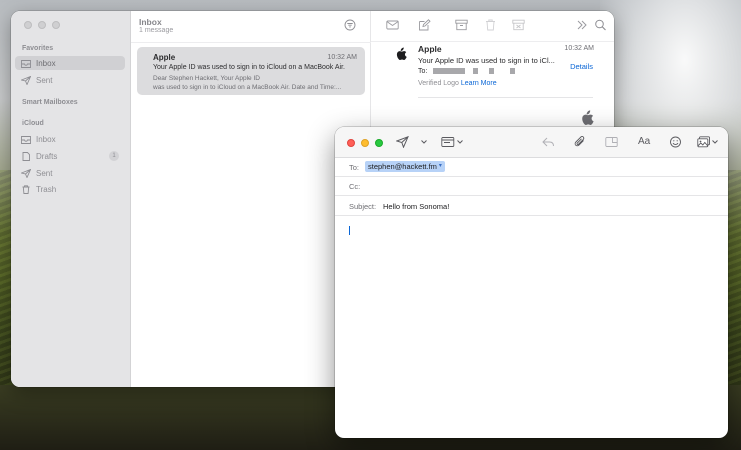 Image resolution: width=741 pixels, height=450 pixels. Describe the element at coordinates (581, 25) in the screenshot. I see `more-chevron-icon` at that location.